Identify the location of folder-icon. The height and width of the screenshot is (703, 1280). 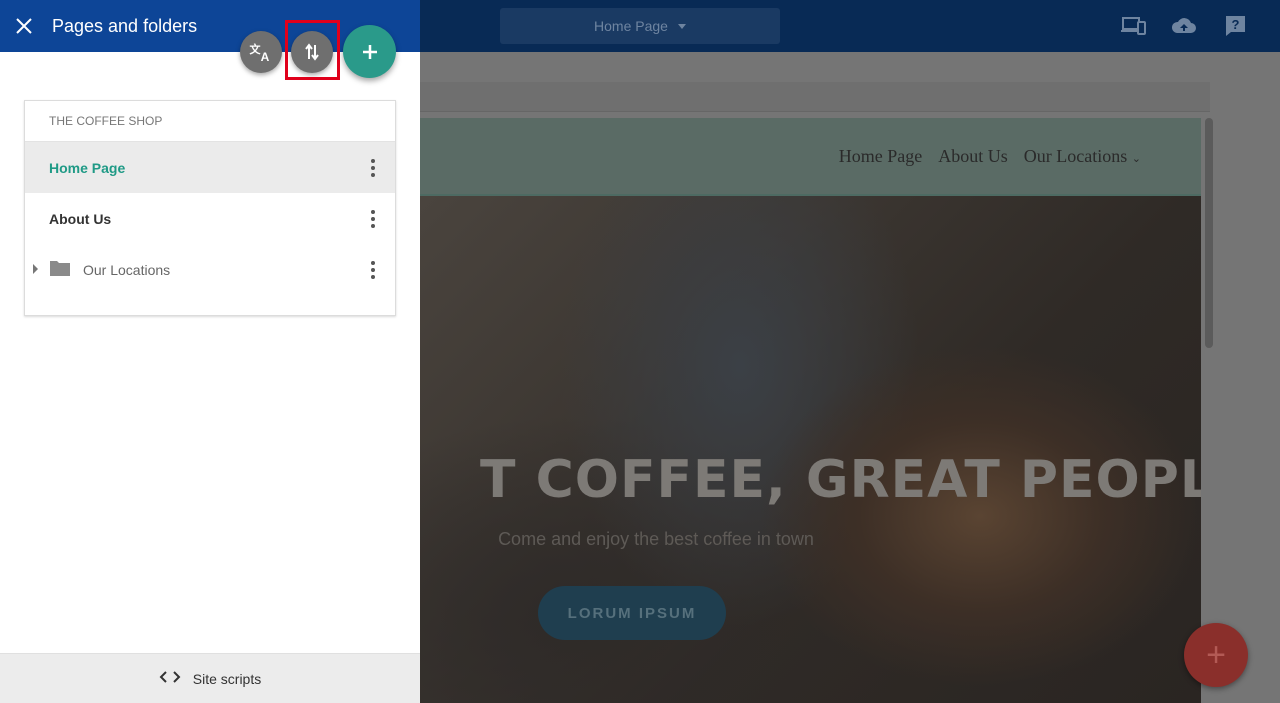
(60, 269).